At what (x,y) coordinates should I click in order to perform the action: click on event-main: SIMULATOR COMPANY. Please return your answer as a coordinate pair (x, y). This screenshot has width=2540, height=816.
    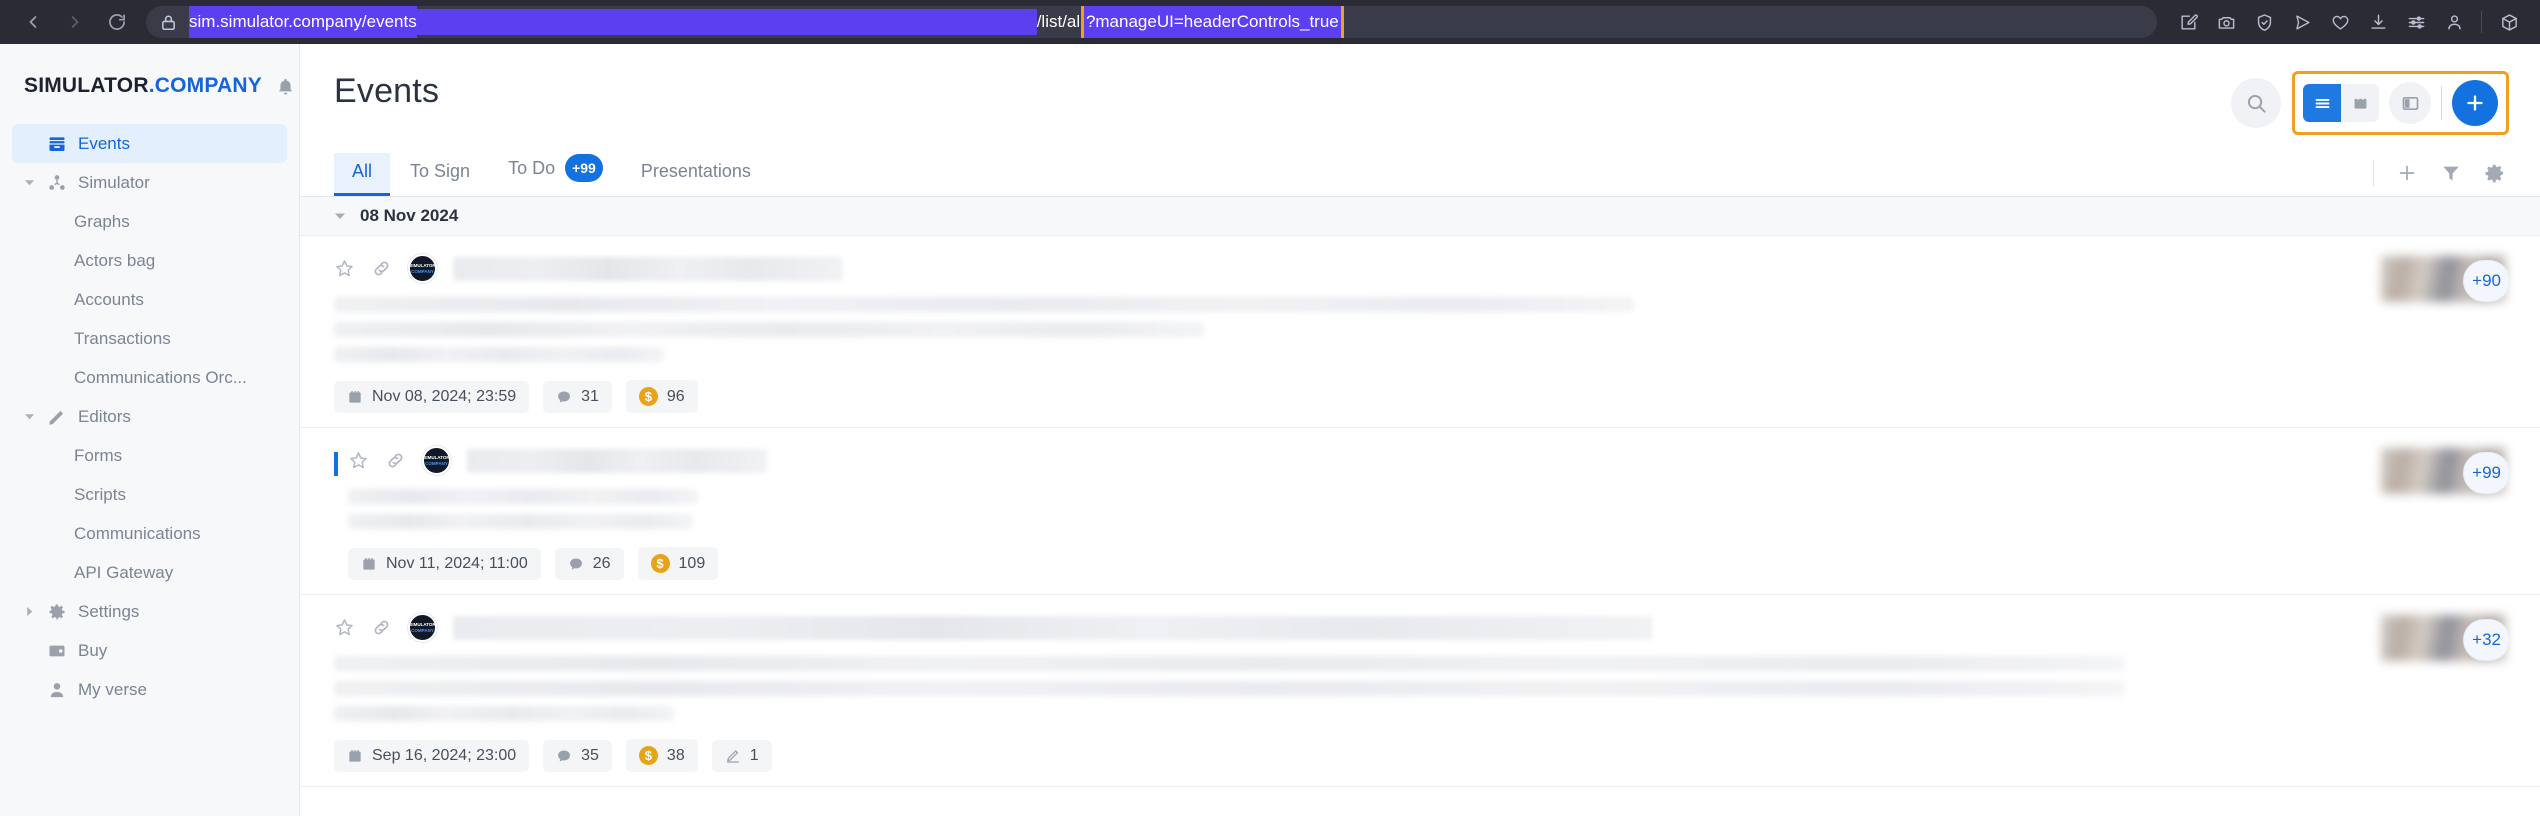
    Looking at the image, I should click on (1320, 513).